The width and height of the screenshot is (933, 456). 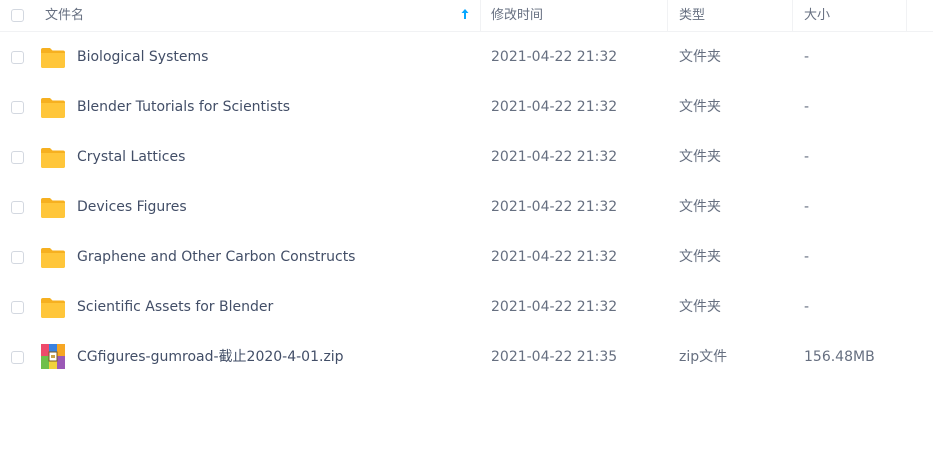 I want to click on column-header-size: 大小, so click(x=817, y=15).